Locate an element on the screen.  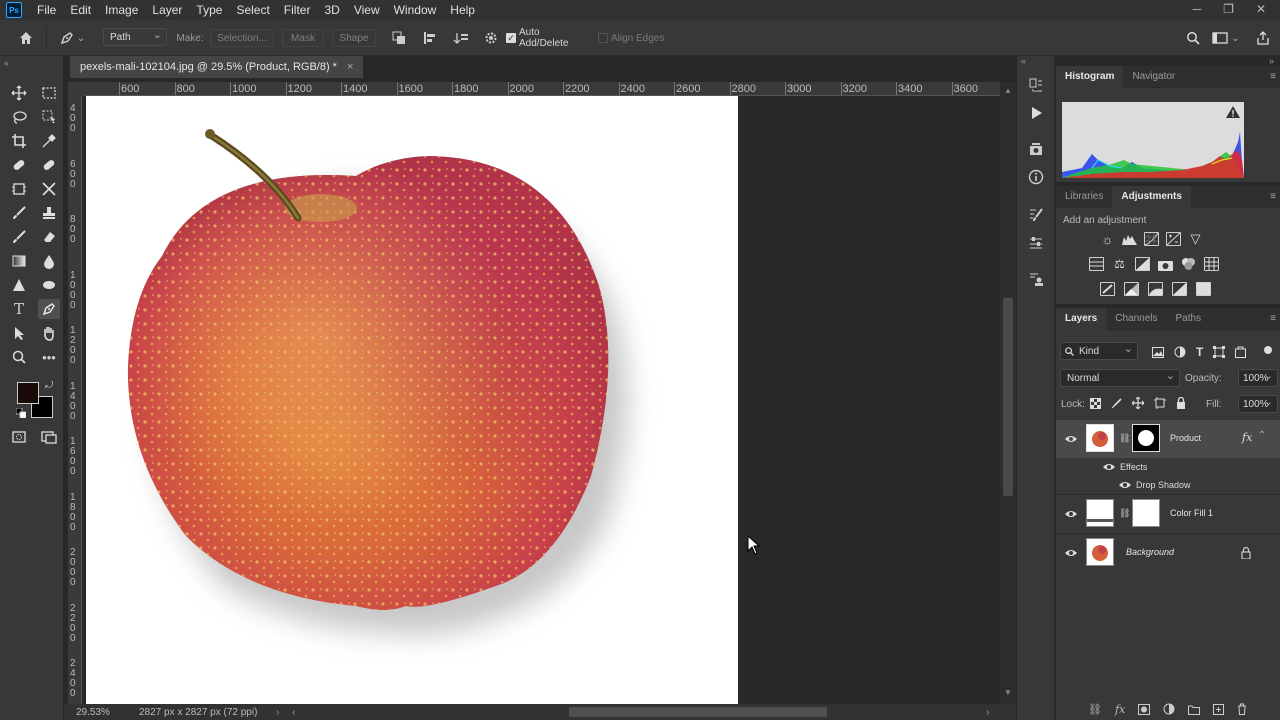
menu-filter: Filter is located at coordinates (297, 10).